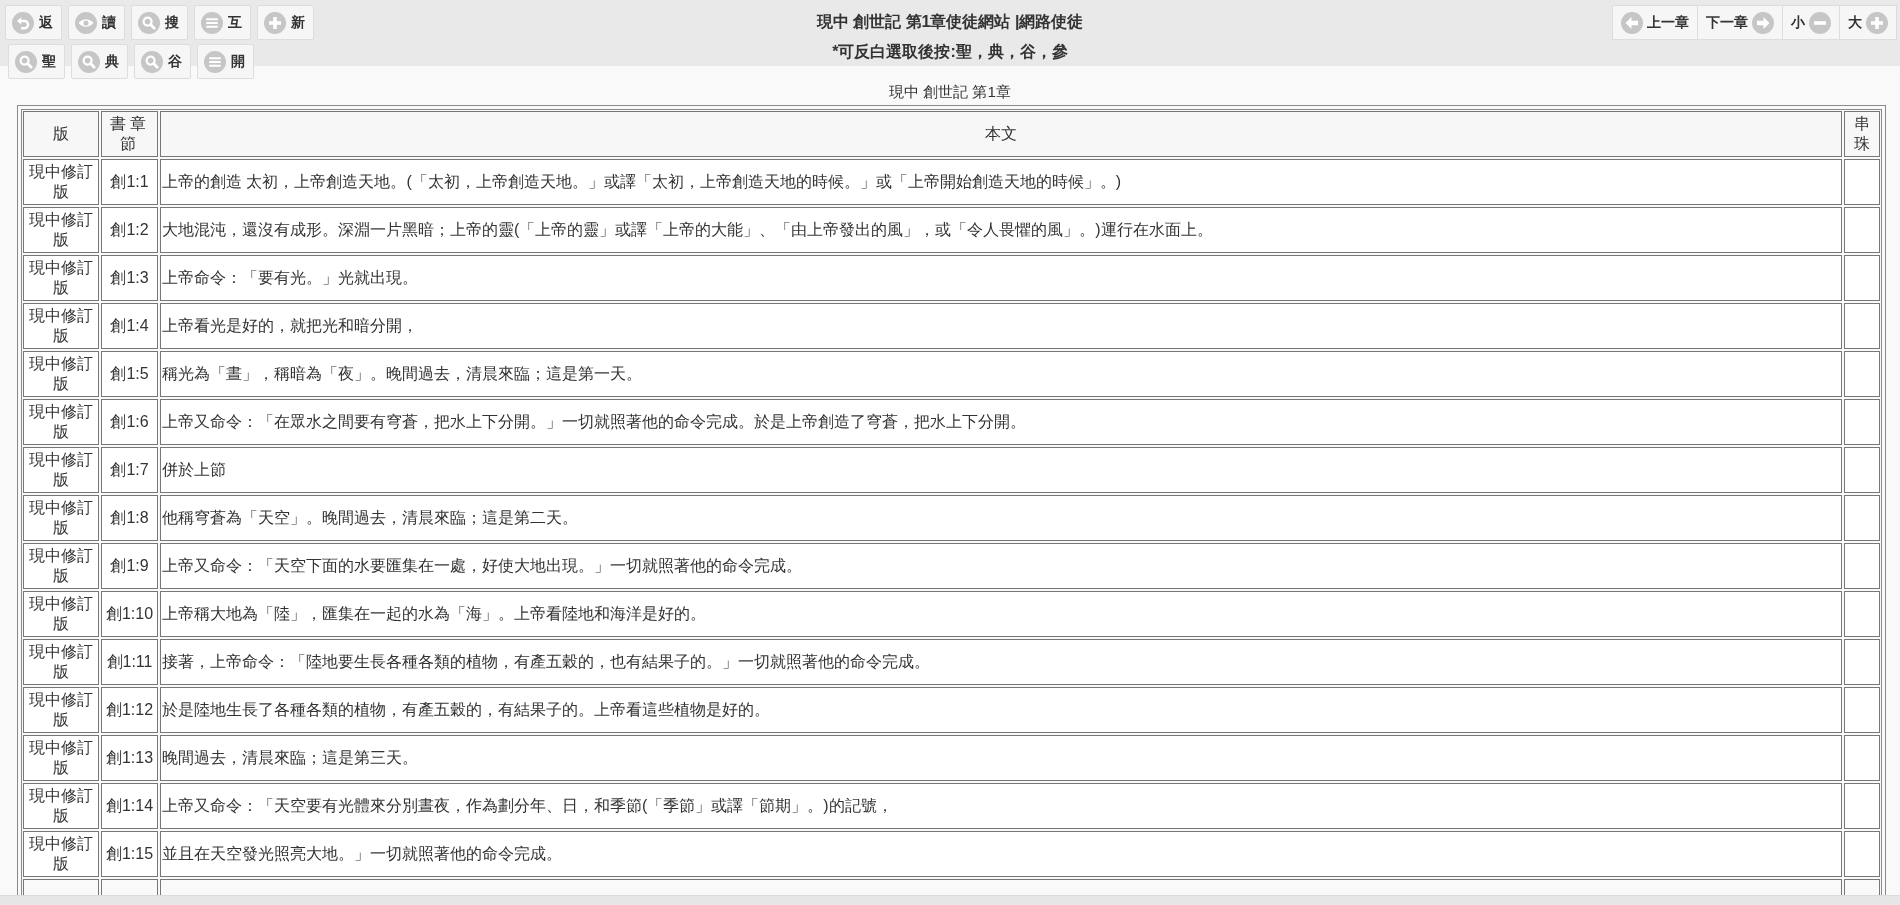 This screenshot has width=1900, height=905. Describe the element at coordinates (1001, 374) in the screenshot. I see `verse-text-cell: 稱光為「晝」，稱暗為「夜」。晚間過去，清晨來臨；這是第一天。` at that location.